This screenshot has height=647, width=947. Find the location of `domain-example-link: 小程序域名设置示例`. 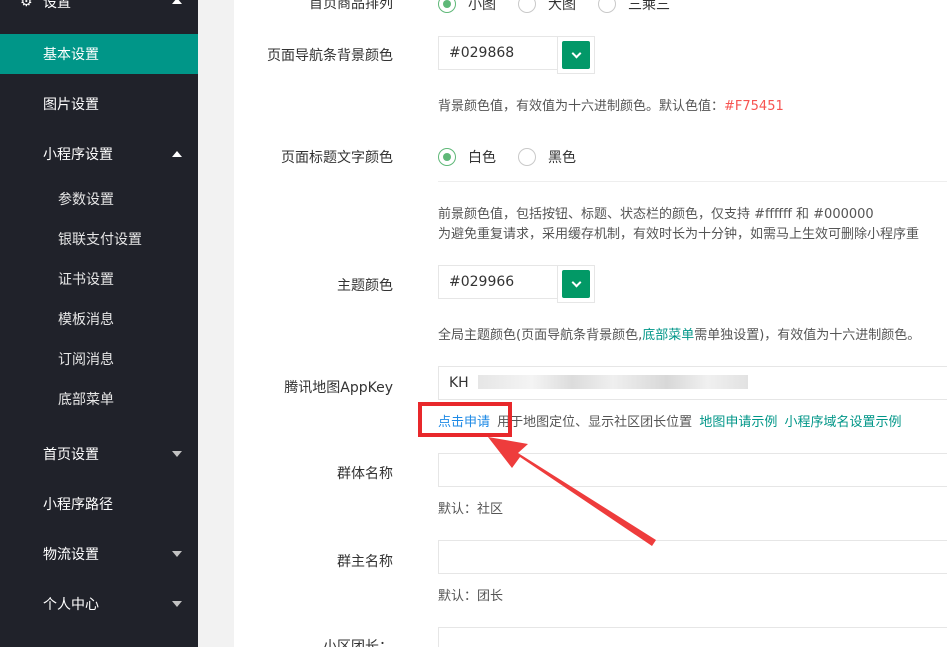

domain-example-link: 小程序域名设置示例 is located at coordinates (842, 422).